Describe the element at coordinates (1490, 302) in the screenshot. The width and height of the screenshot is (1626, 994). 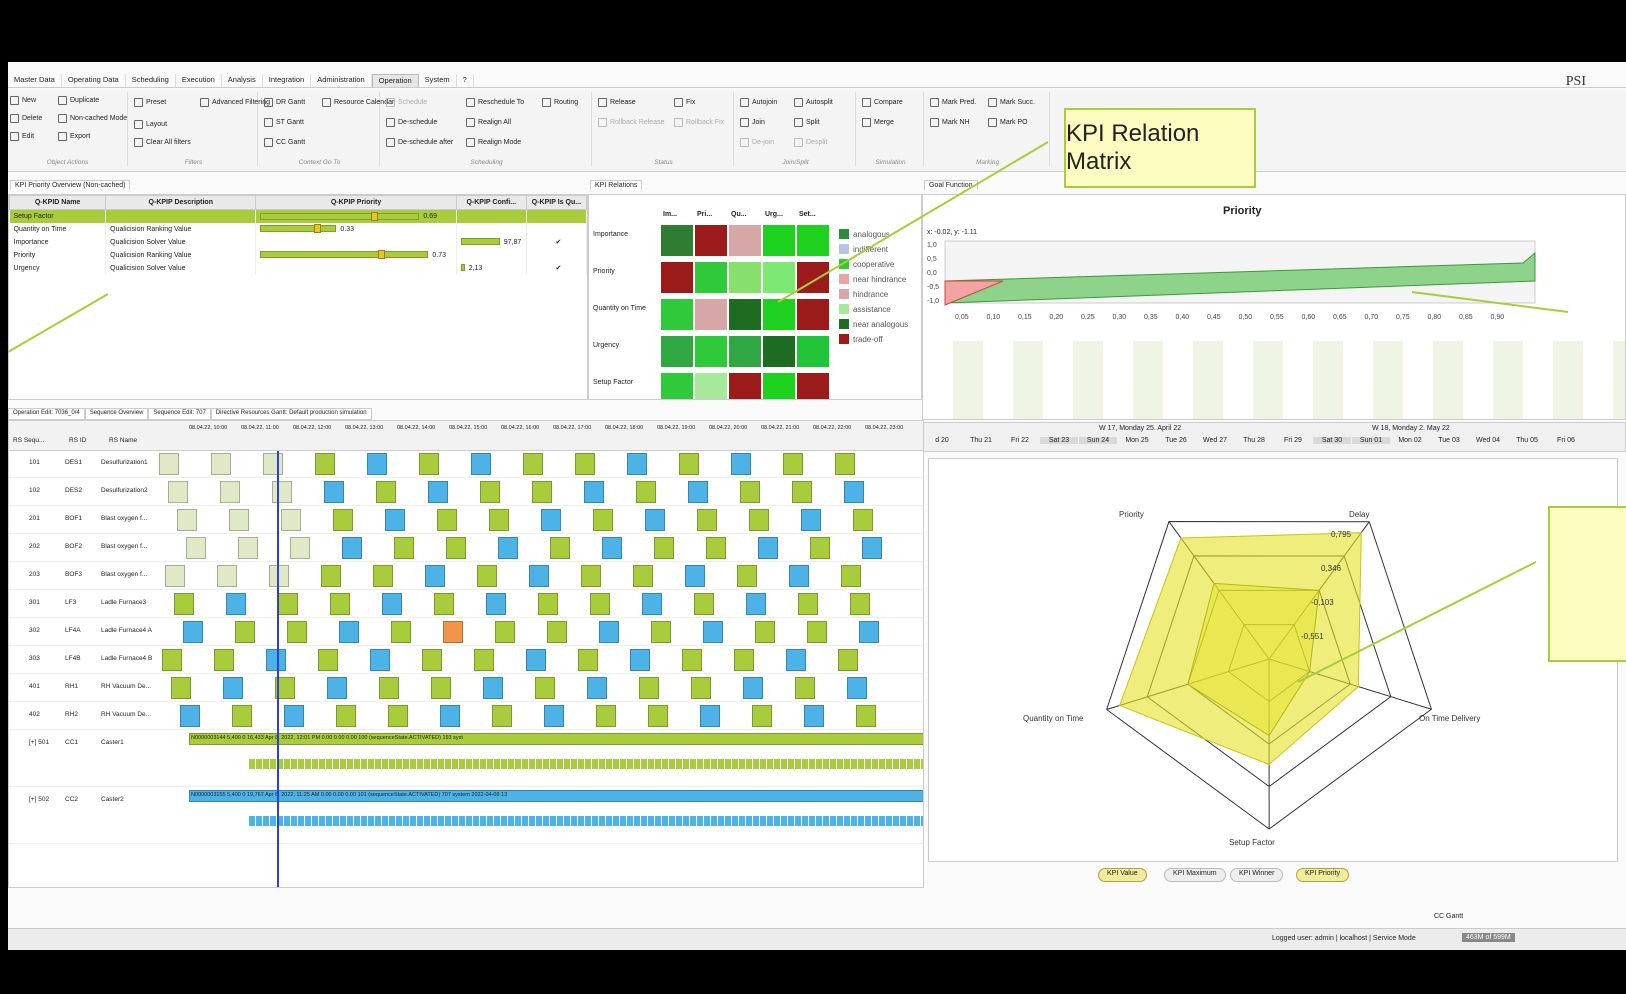
I see `callout-line-goal` at that location.